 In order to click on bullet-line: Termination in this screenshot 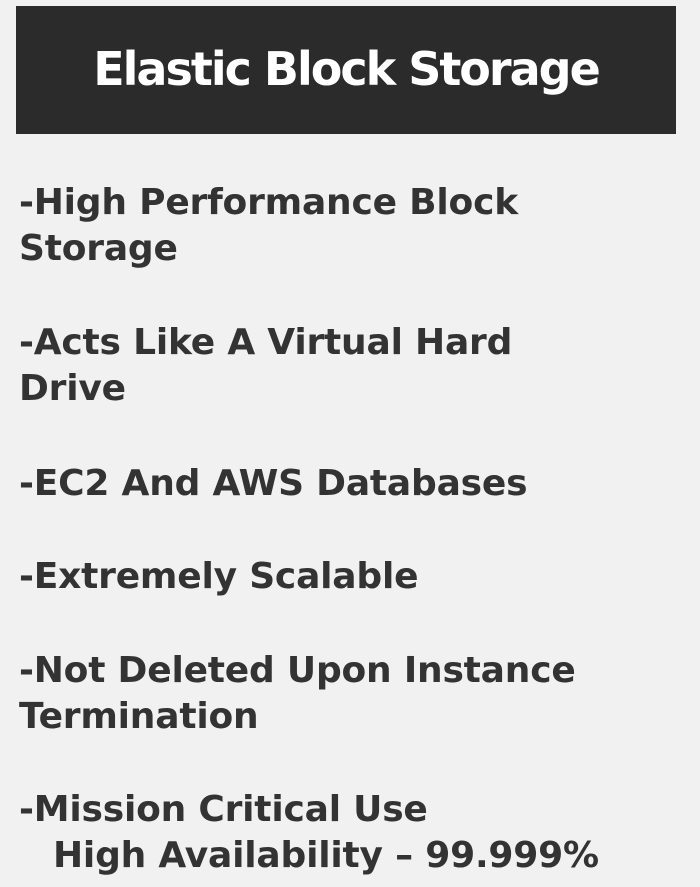, I will do `click(139, 716)`.